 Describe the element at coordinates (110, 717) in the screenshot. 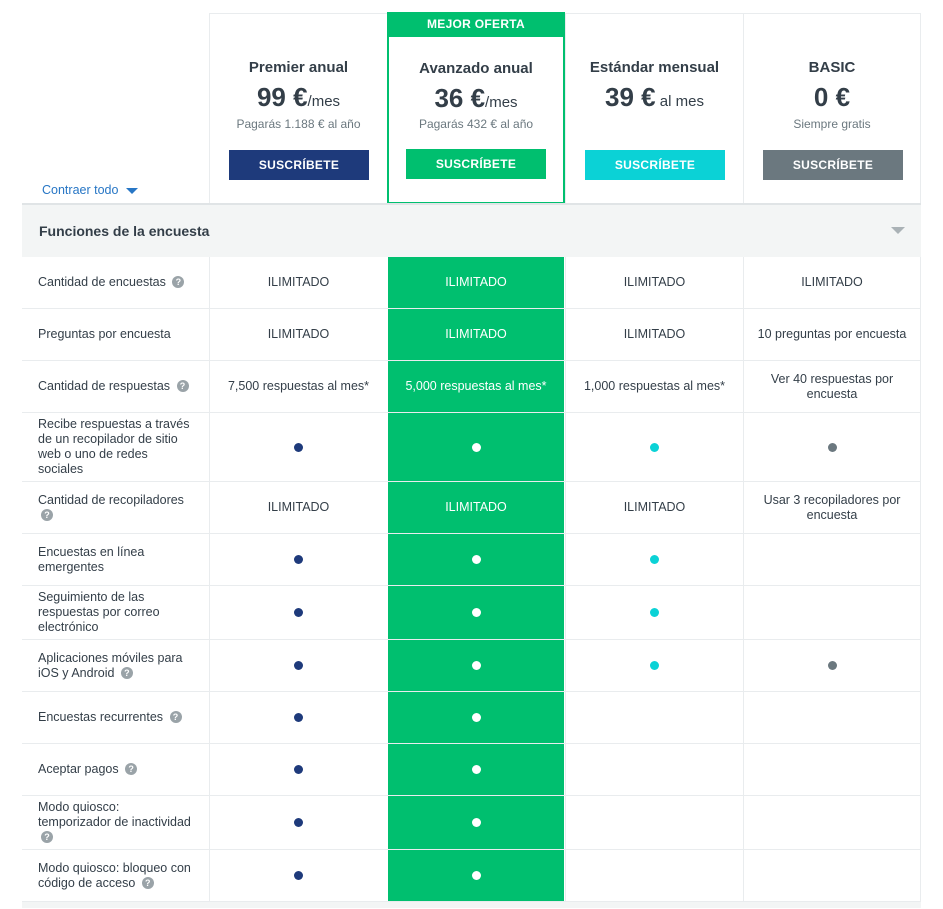

I see `feature-label-text: Encuestas recurrentes ?` at that location.